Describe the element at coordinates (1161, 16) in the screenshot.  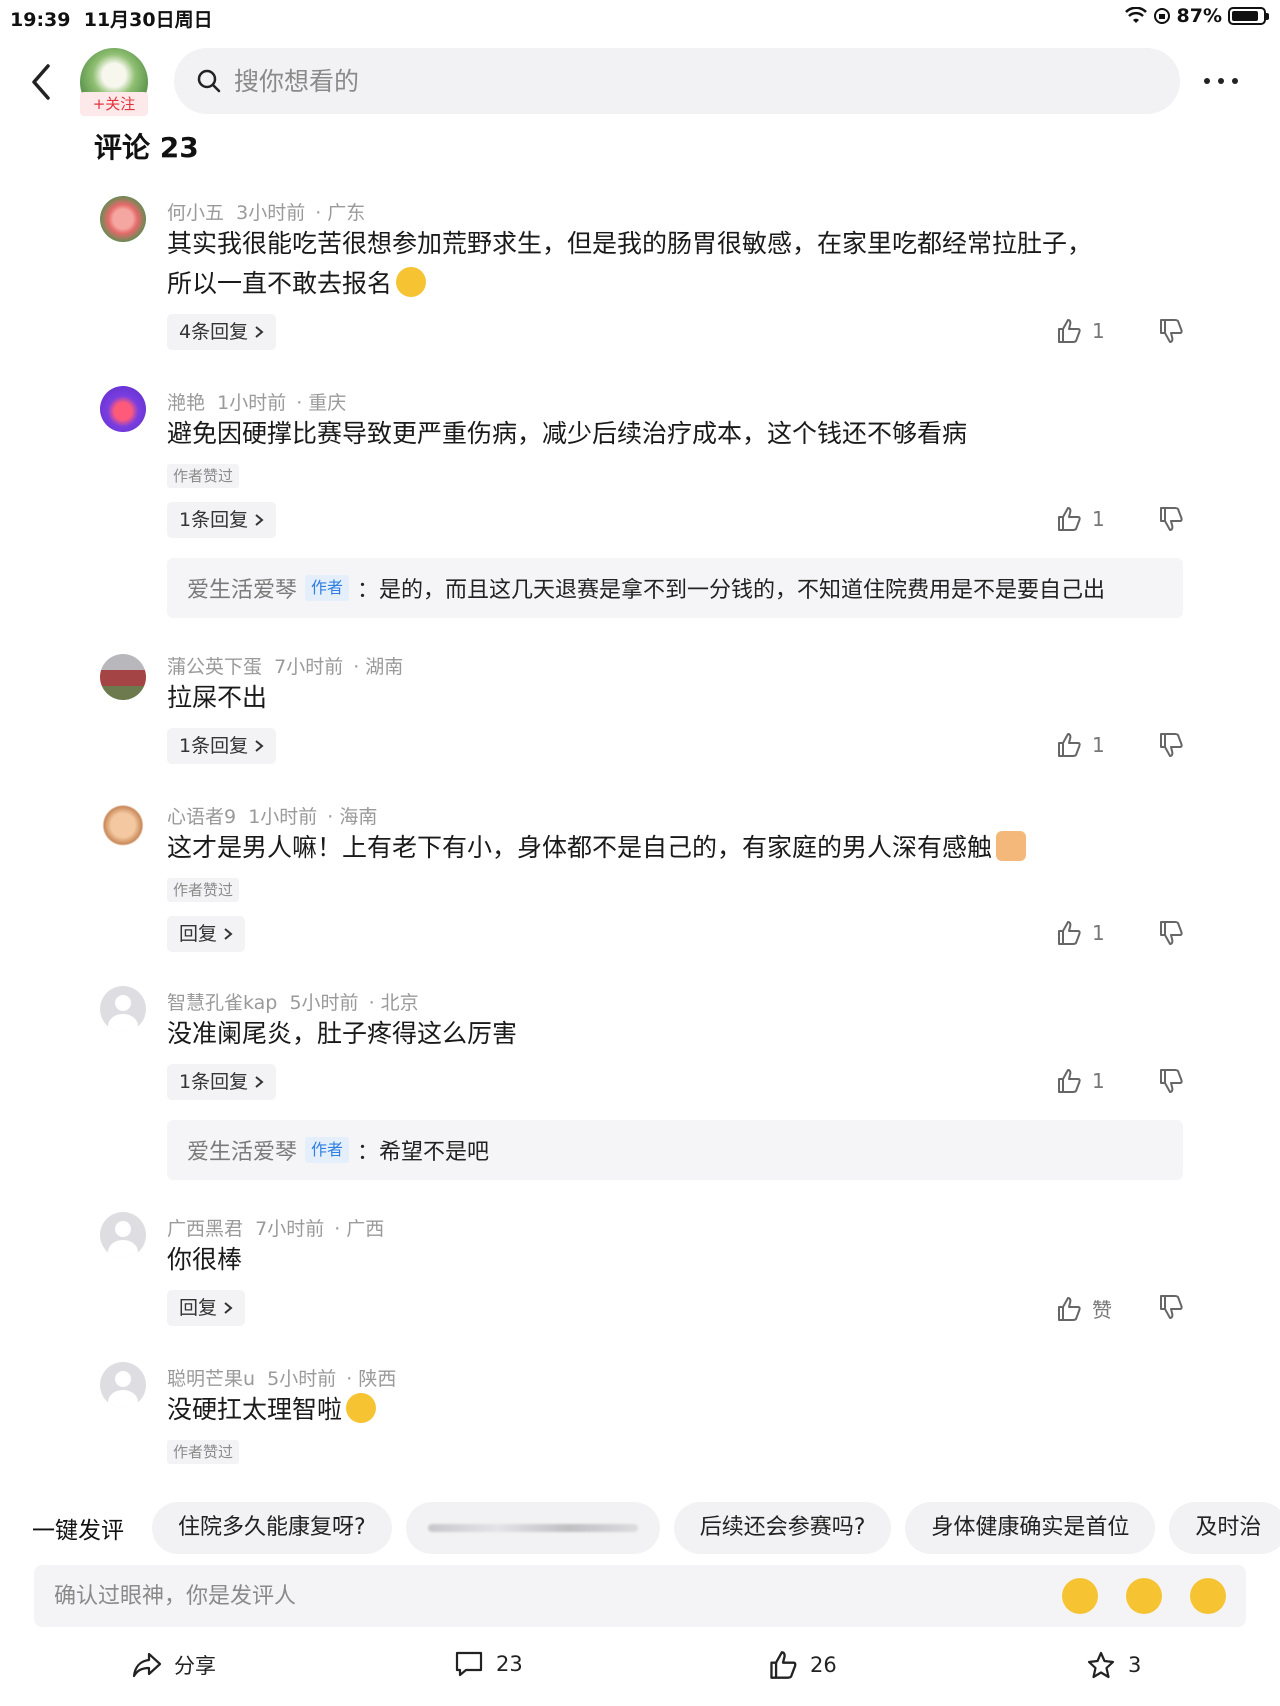
I see `lock-rotation-icon` at that location.